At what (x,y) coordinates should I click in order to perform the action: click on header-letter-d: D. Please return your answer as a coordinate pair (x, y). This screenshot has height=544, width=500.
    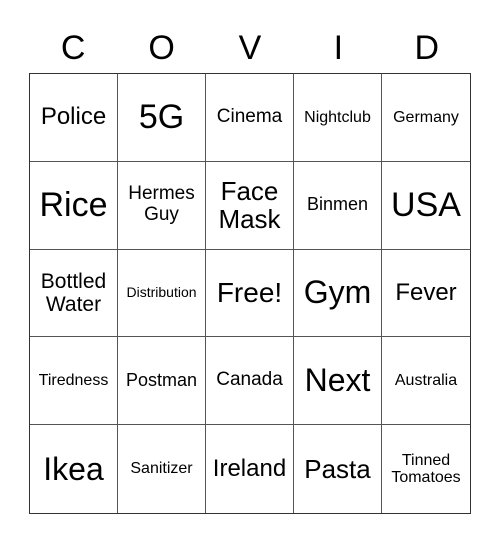
    Looking at the image, I should click on (427, 48).